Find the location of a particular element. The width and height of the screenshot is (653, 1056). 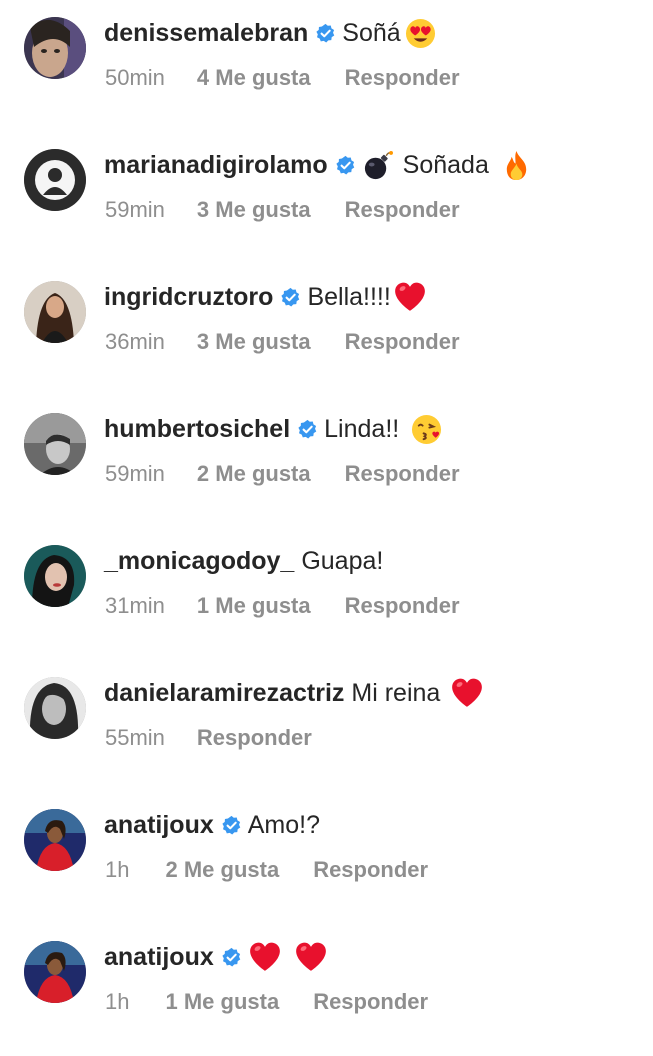

comment-username: humbertosichel is located at coordinates (197, 429).